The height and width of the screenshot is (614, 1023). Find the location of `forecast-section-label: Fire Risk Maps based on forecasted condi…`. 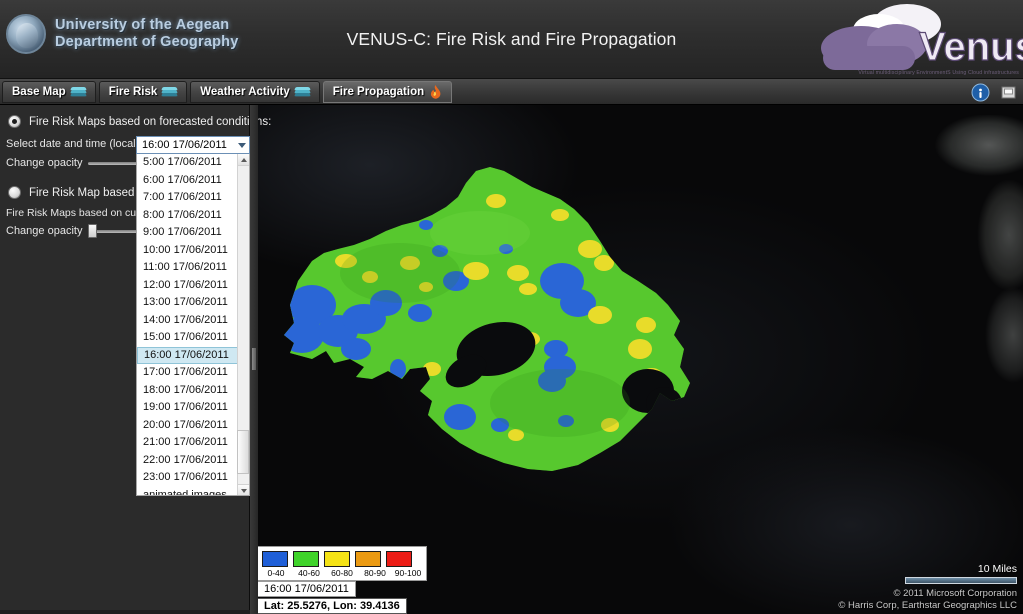

forecast-section-label: Fire Risk Maps based on forecasted condi… is located at coordinates (150, 121).